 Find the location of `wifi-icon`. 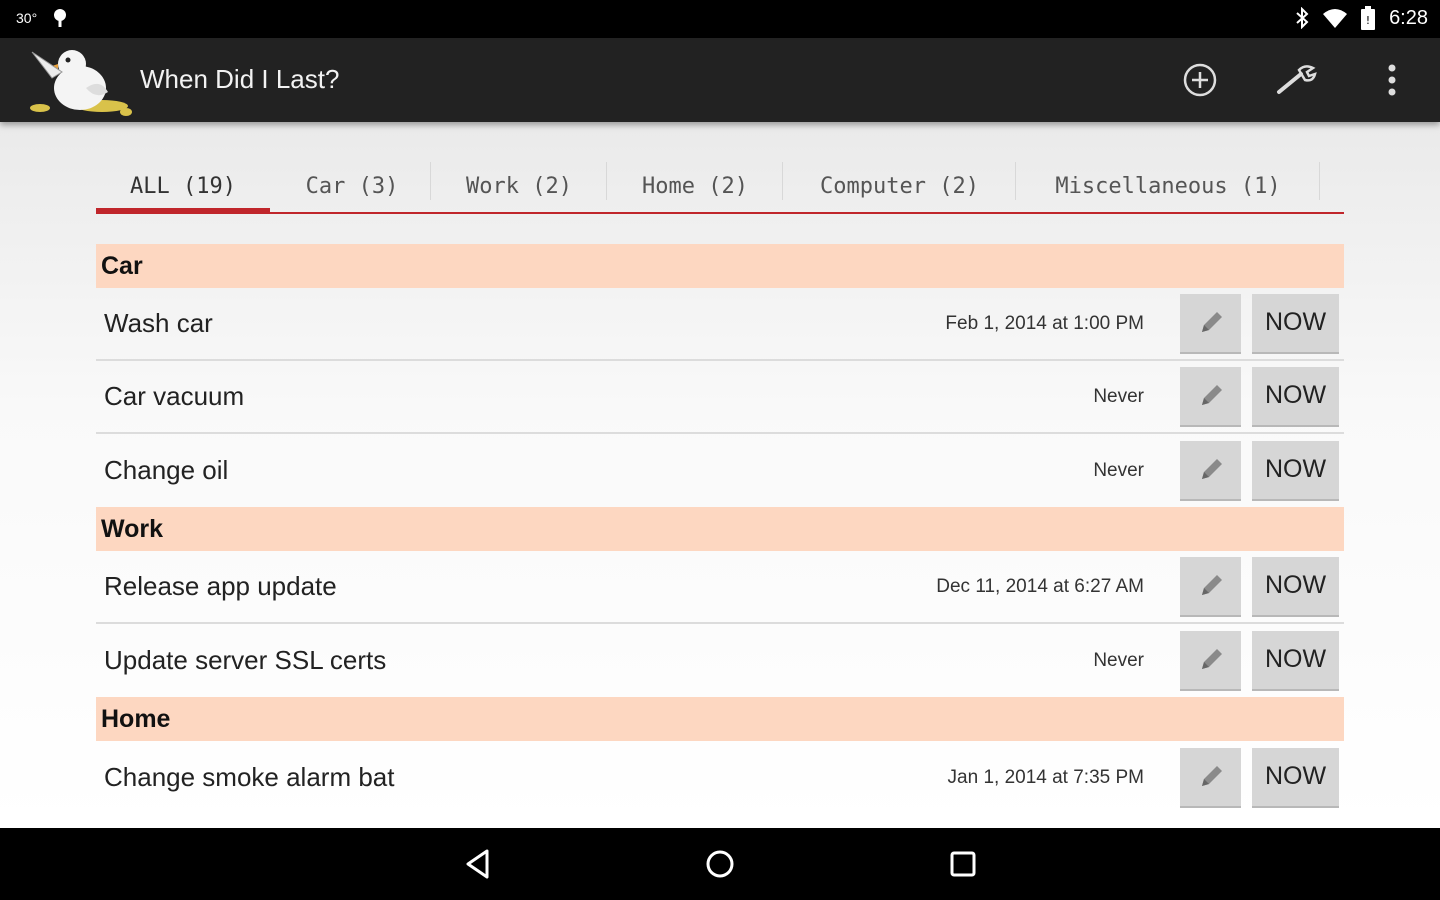

wifi-icon is located at coordinates (1335, 18).